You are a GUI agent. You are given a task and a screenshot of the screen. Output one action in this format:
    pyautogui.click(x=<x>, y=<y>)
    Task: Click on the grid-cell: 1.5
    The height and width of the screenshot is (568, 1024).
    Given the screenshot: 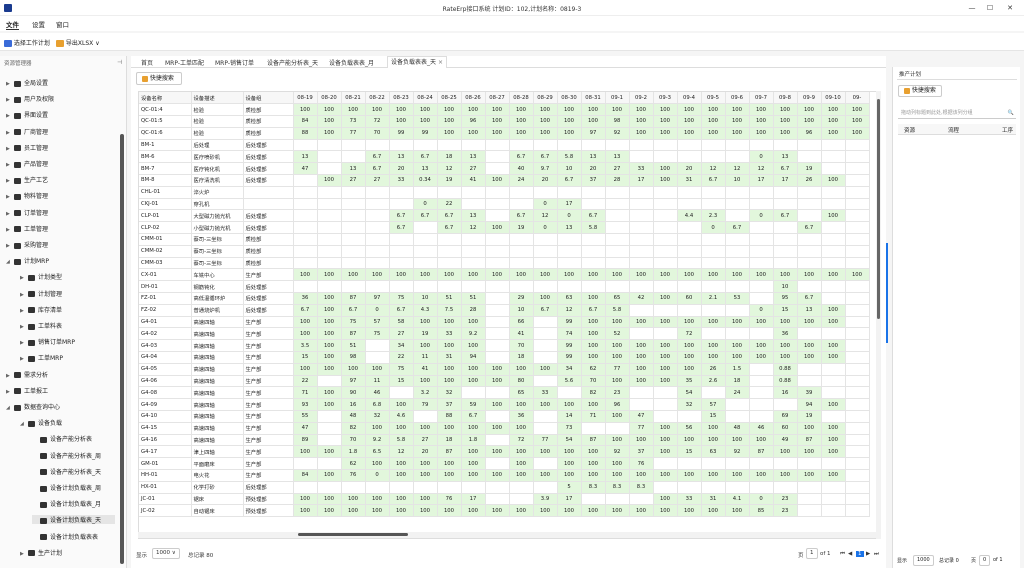 What is the action you would take?
    pyautogui.click(x=737, y=369)
    